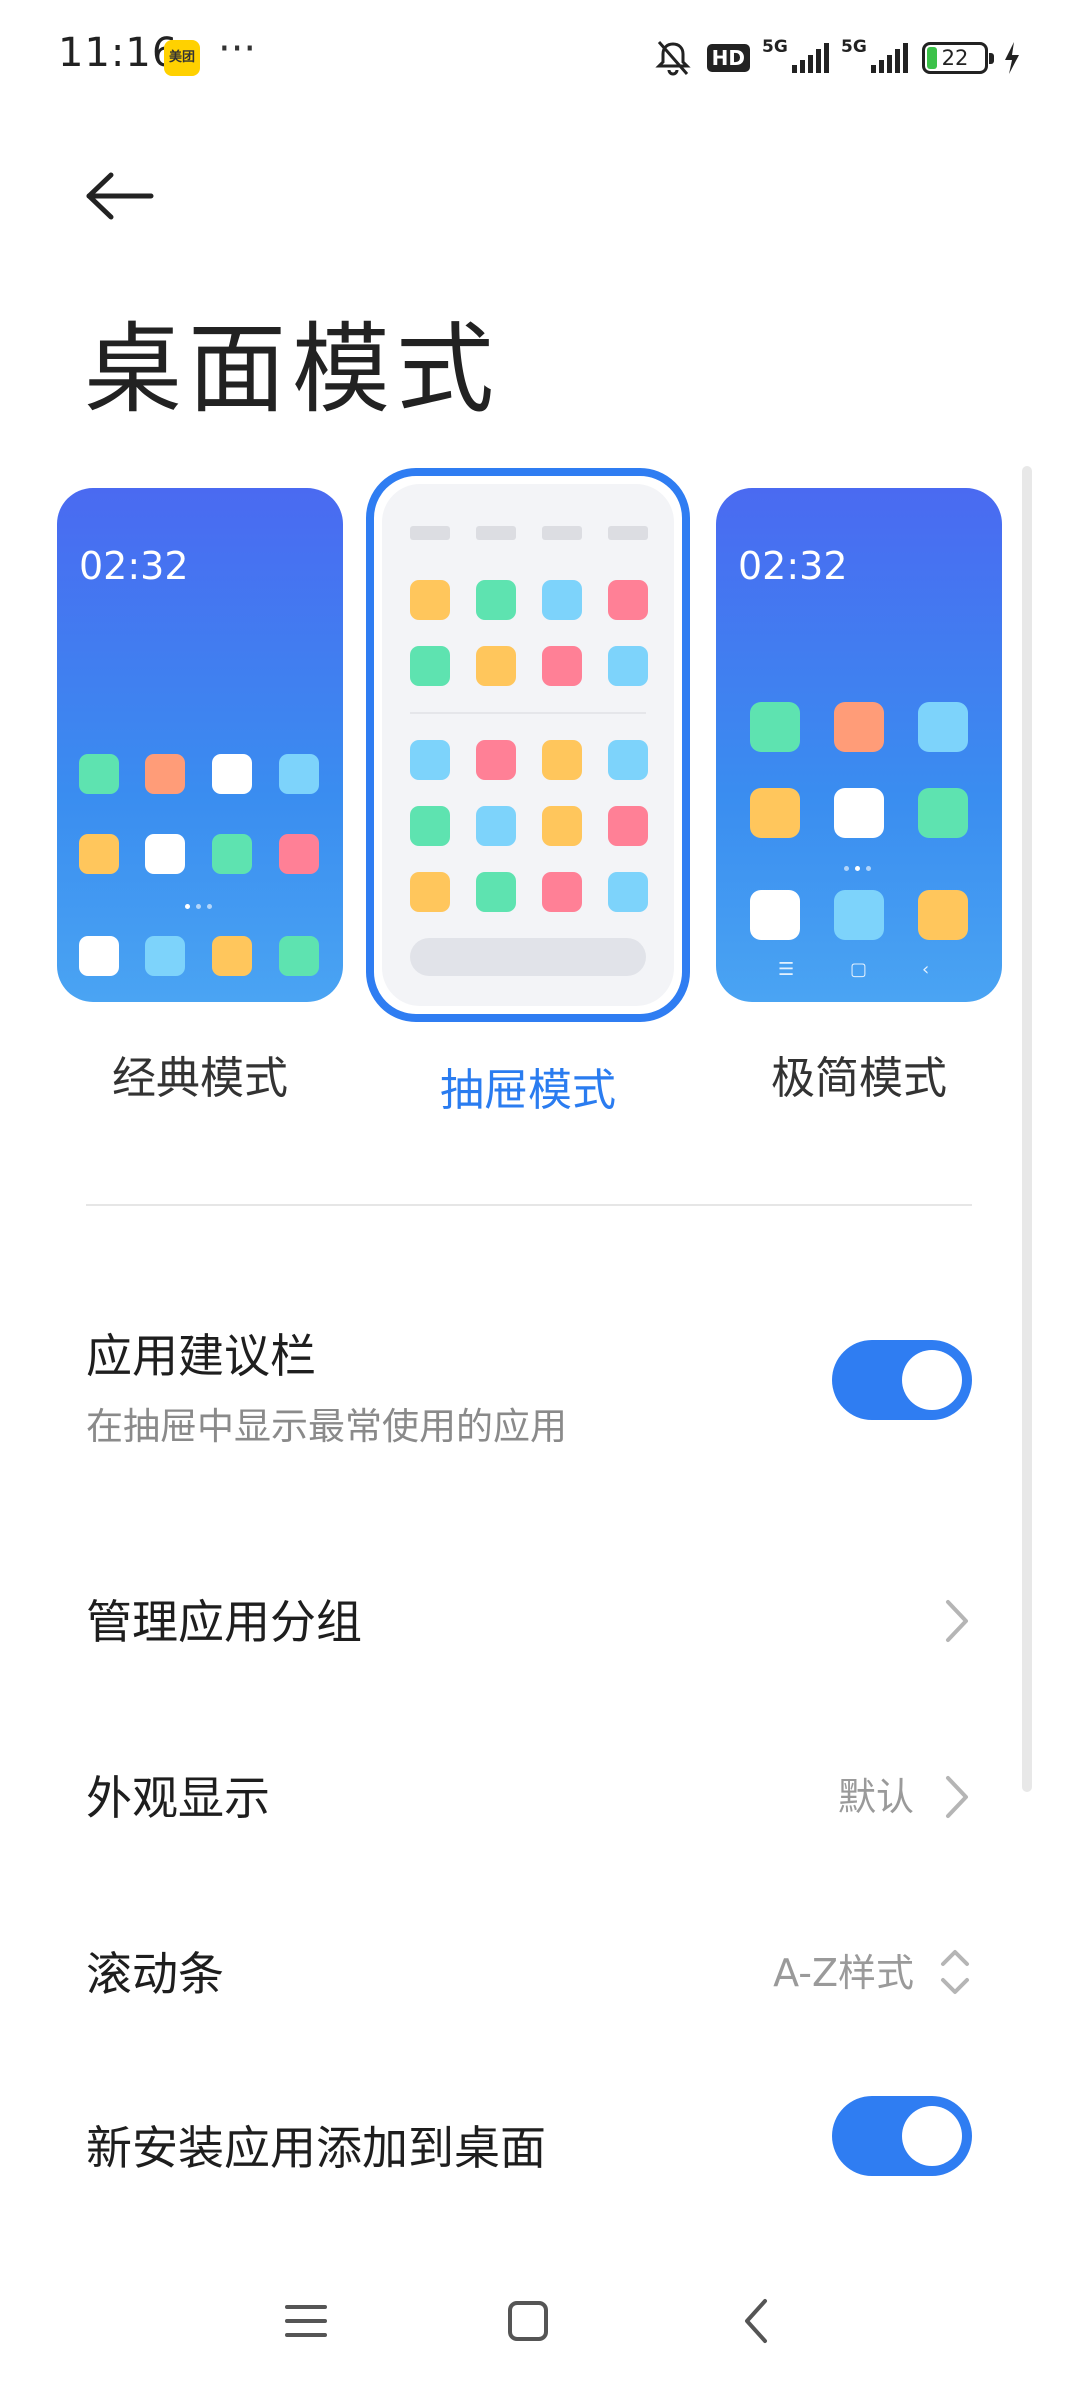 The image size is (1080, 2401). I want to click on chevron-up-down-icon, so click(955, 1972).